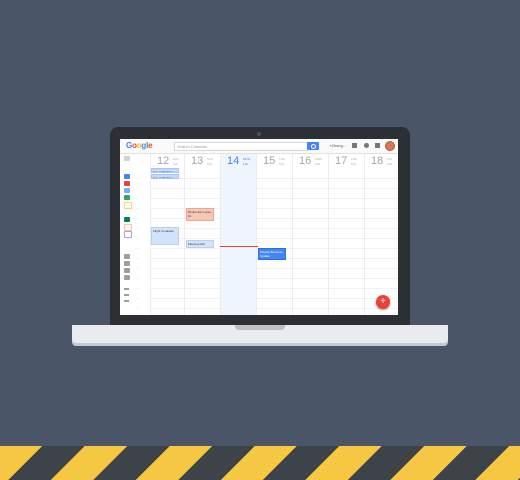 The image size is (520, 480). What do you see at coordinates (260, 334) in the screenshot?
I see `laptop-base` at bounding box center [260, 334].